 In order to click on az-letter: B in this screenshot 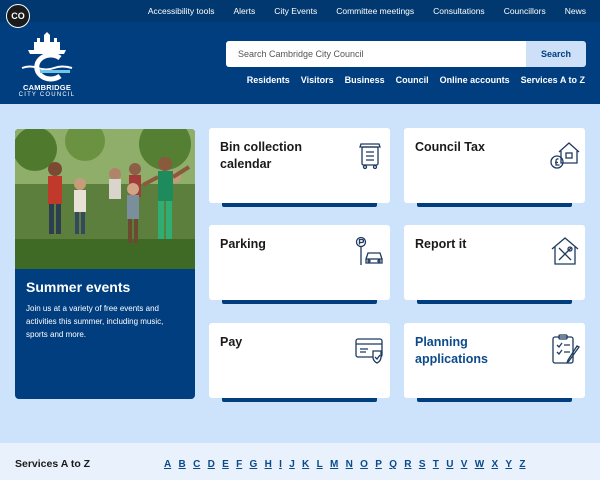, I will do `click(182, 464)`.